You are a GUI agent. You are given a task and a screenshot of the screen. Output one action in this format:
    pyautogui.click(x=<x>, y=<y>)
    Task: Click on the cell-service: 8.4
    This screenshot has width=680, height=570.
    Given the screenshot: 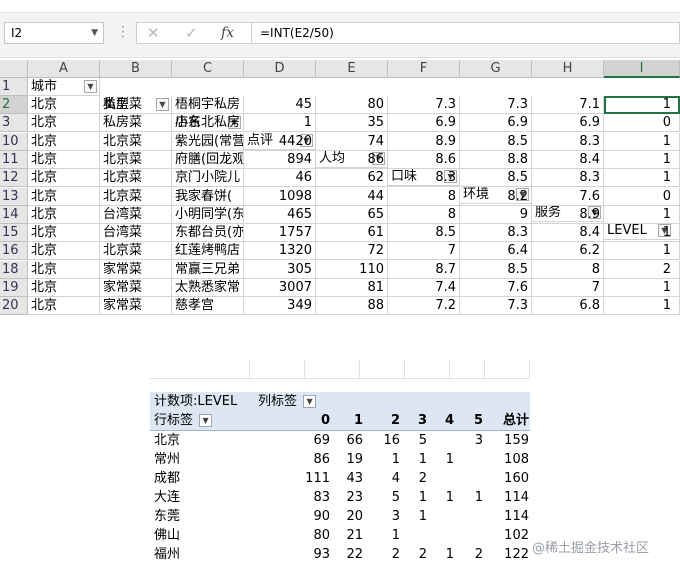 What is the action you would take?
    pyautogui.click(x=568, y=233)
    